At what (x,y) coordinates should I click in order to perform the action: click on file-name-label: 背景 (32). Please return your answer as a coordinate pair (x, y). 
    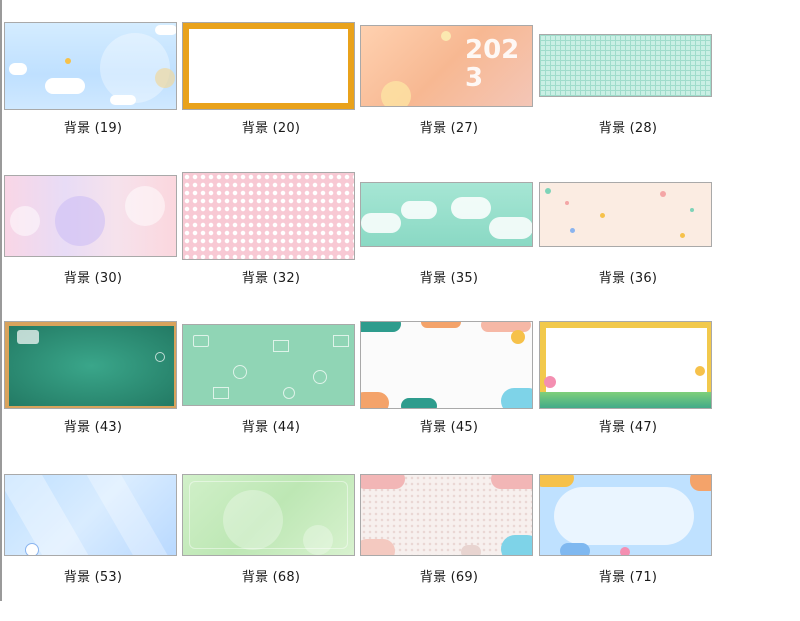
    Looking at the image, I should click on (271, 278).